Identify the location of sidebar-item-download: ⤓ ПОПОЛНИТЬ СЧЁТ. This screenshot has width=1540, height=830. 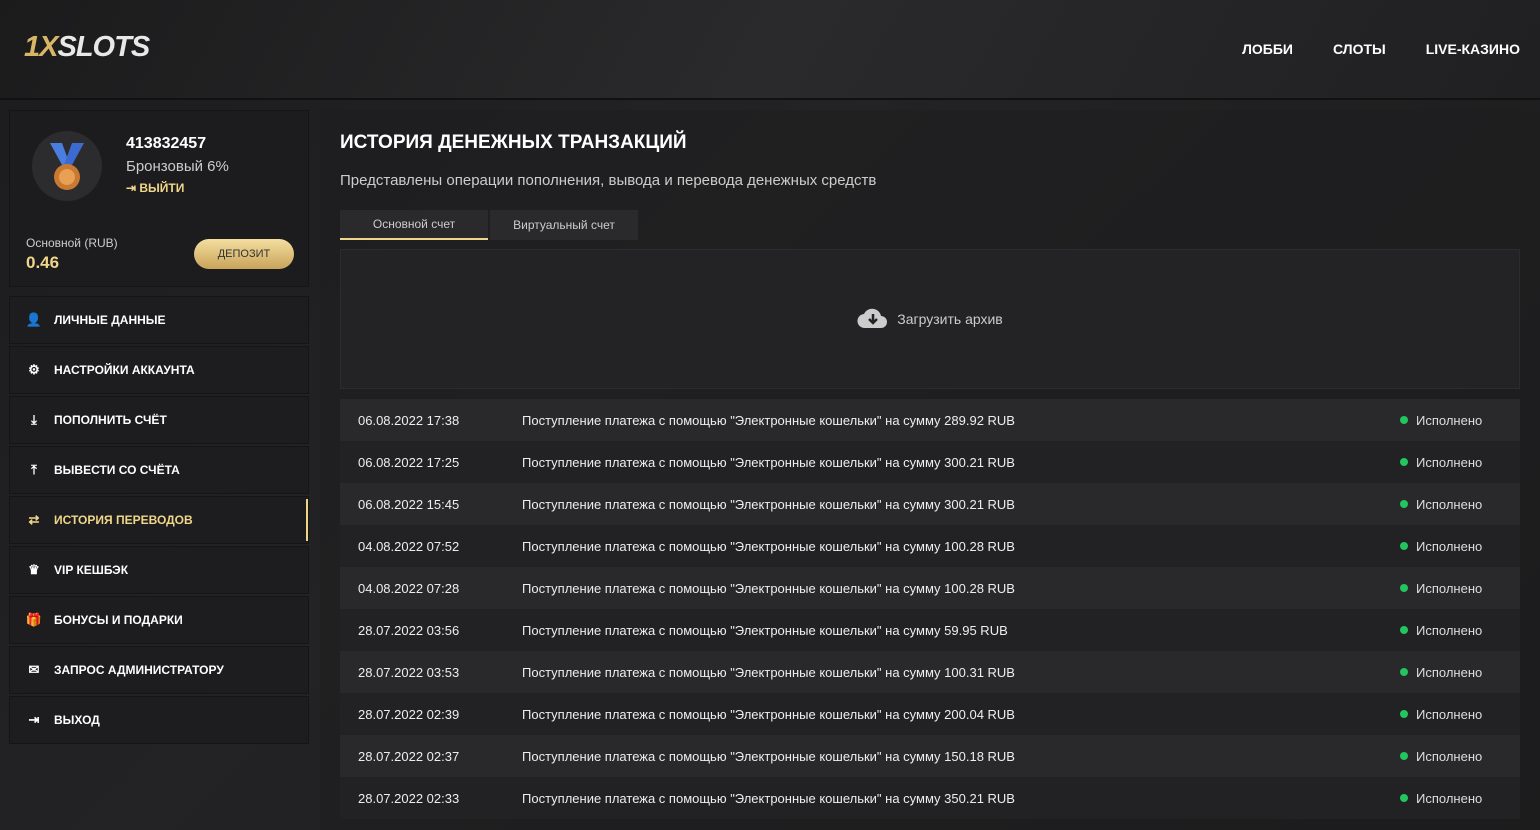
(159, 420).